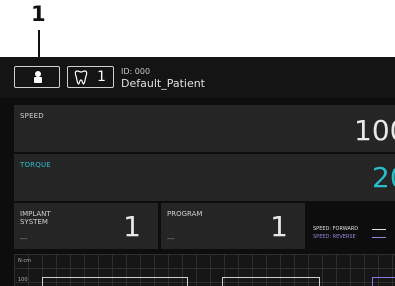  Describe the element at coordinates (171, 239) in the screenshot. I see `program-sub: ---` at that location.